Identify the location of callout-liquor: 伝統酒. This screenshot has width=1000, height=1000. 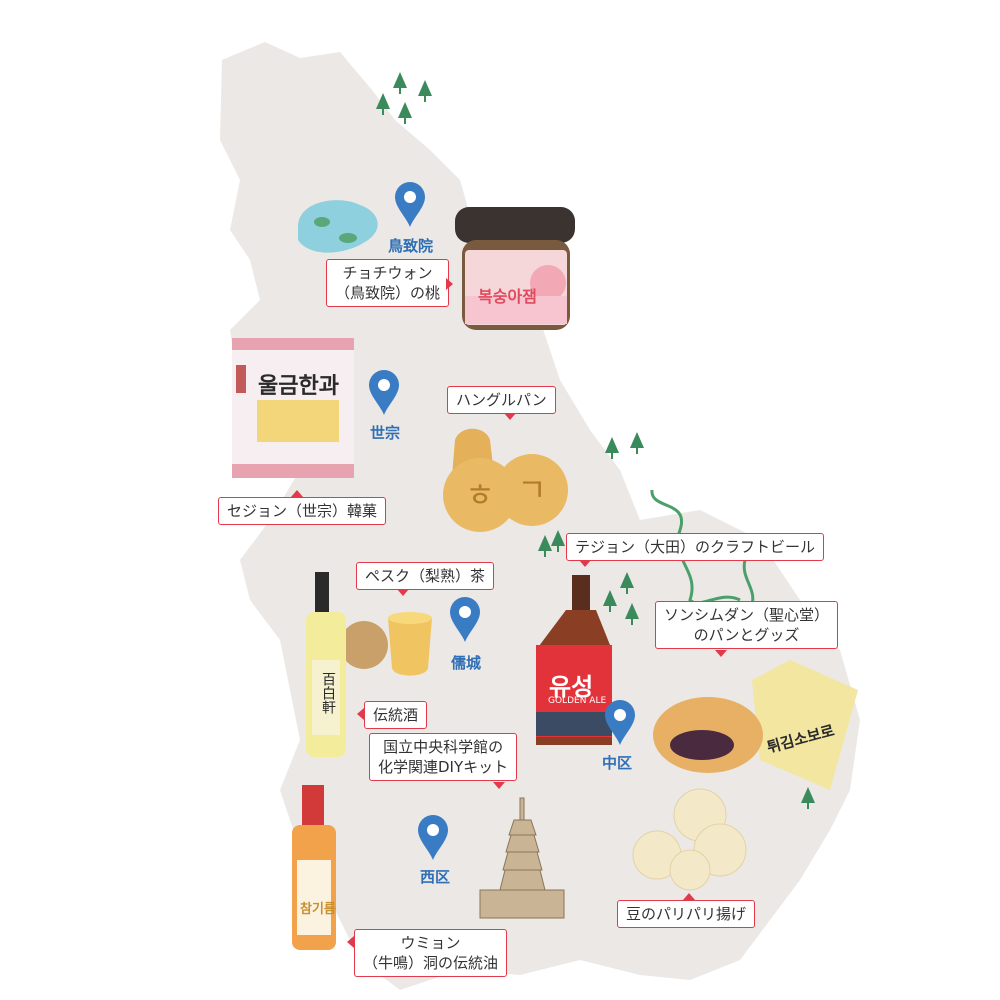
(396, 715).